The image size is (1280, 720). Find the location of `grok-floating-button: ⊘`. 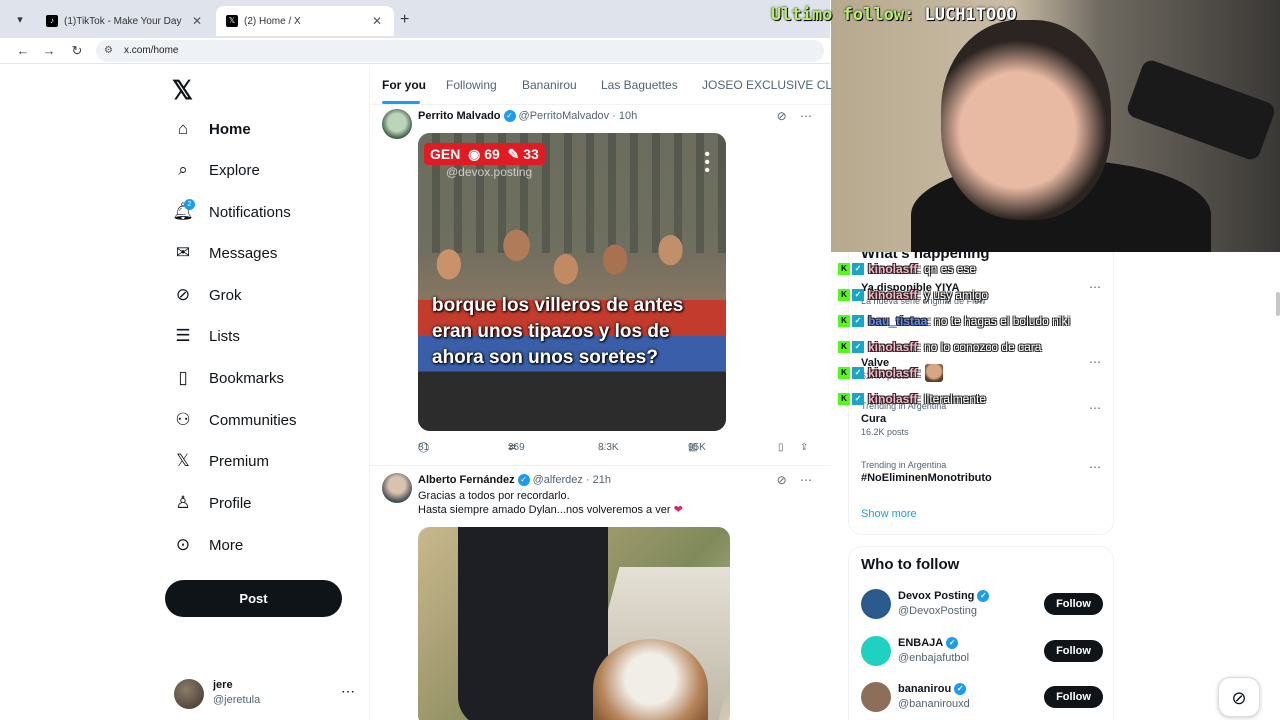

grok-floating-button: ⊘ is located at coordinates (1239, 697).